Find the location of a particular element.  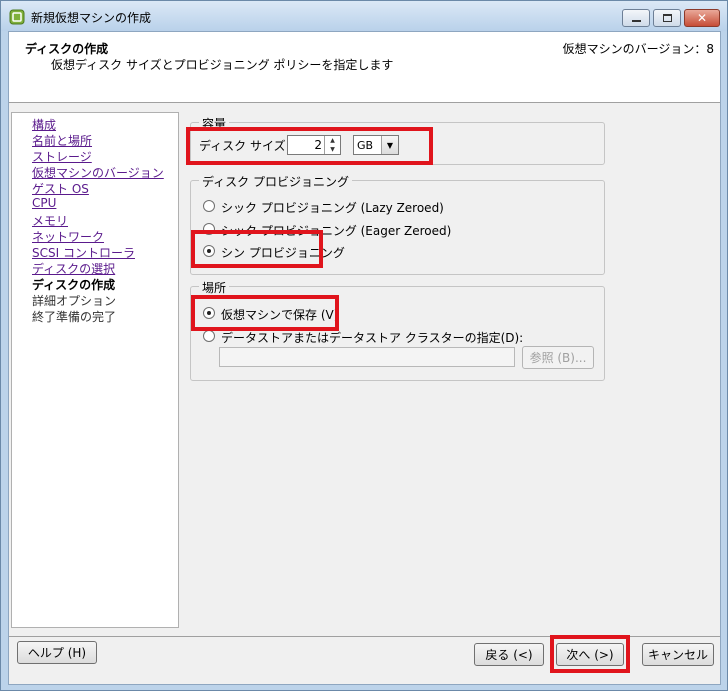

datastore-field is located at coordinates (367, 357).